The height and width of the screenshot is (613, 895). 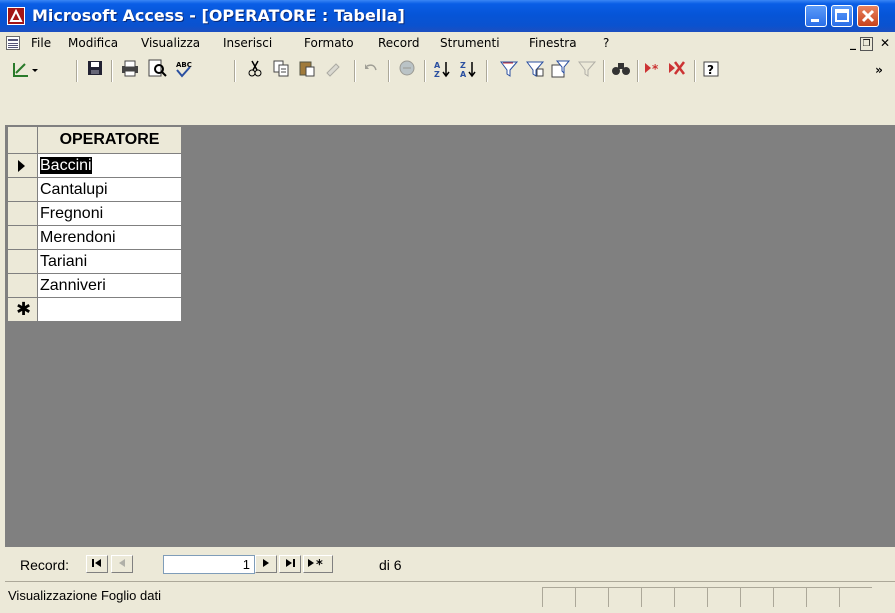 What do you see at coordinates (329, 43) in the screenshot?
I see `menu-formato: Formato` at bounding box center [329, 43].